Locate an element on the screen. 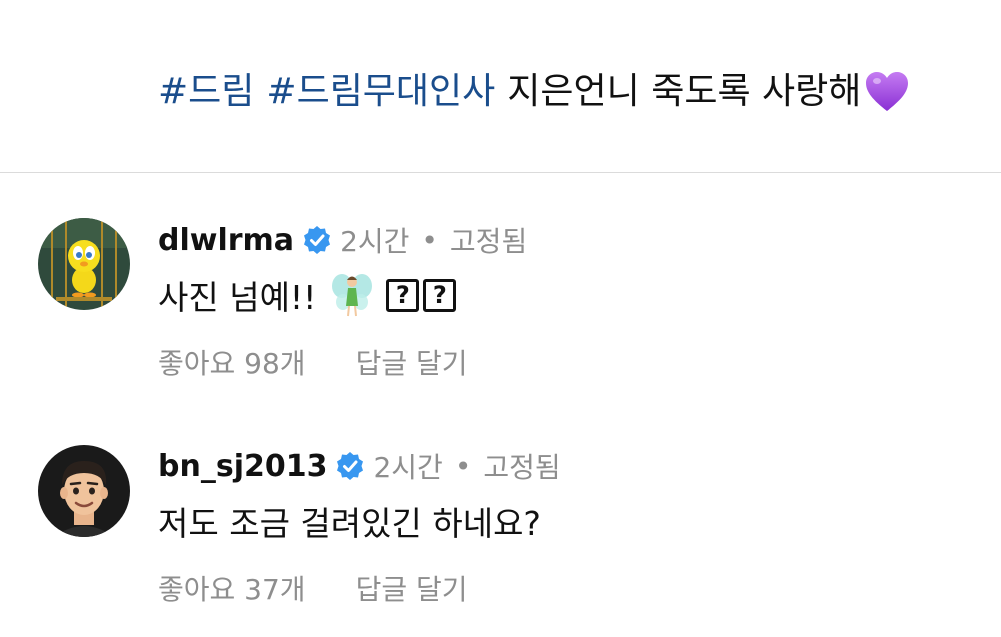 The width and height of the screenshot is (1001, 637). comment-meta: dlwlrma 2시간 • 고정됨 is located at coordinates (342, 240).